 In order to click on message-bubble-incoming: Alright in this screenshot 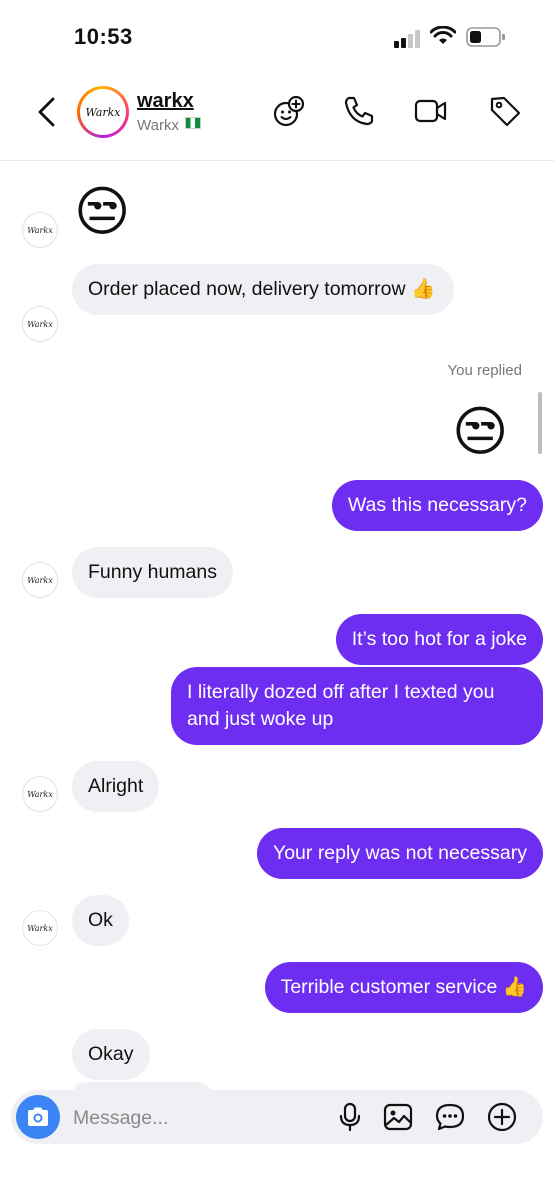, I will do `click(116, 786)`.